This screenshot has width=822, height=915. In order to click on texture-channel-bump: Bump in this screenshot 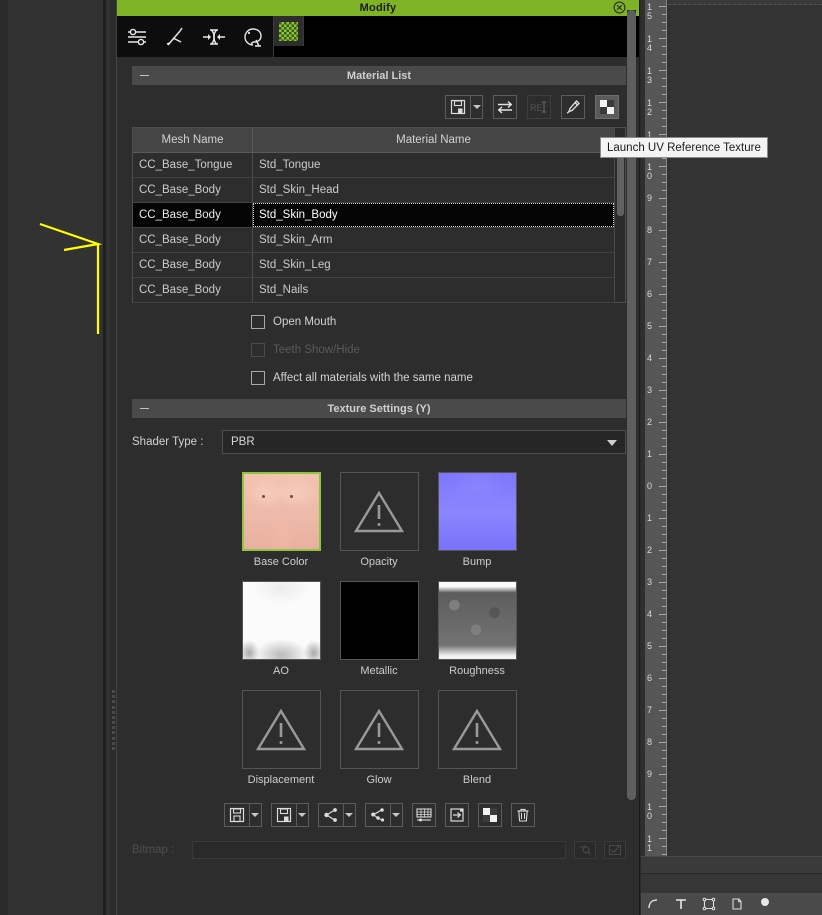, I will do `click(477, 520)`.